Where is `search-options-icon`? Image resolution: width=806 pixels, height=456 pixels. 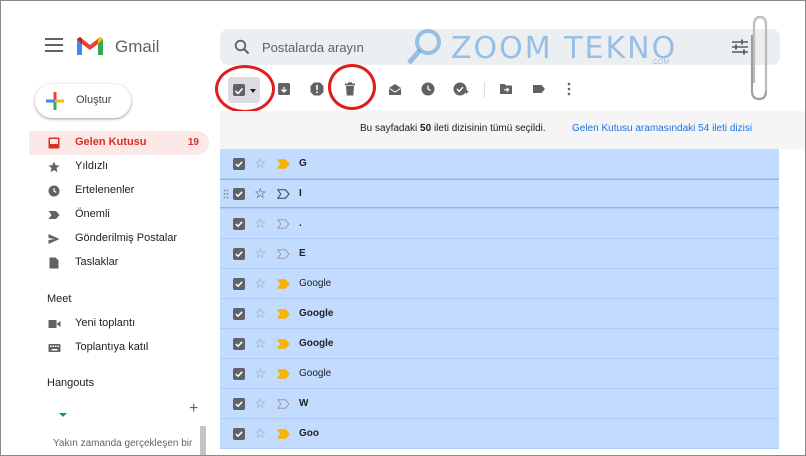 search-options-icon is located at coordinates (740, 47).